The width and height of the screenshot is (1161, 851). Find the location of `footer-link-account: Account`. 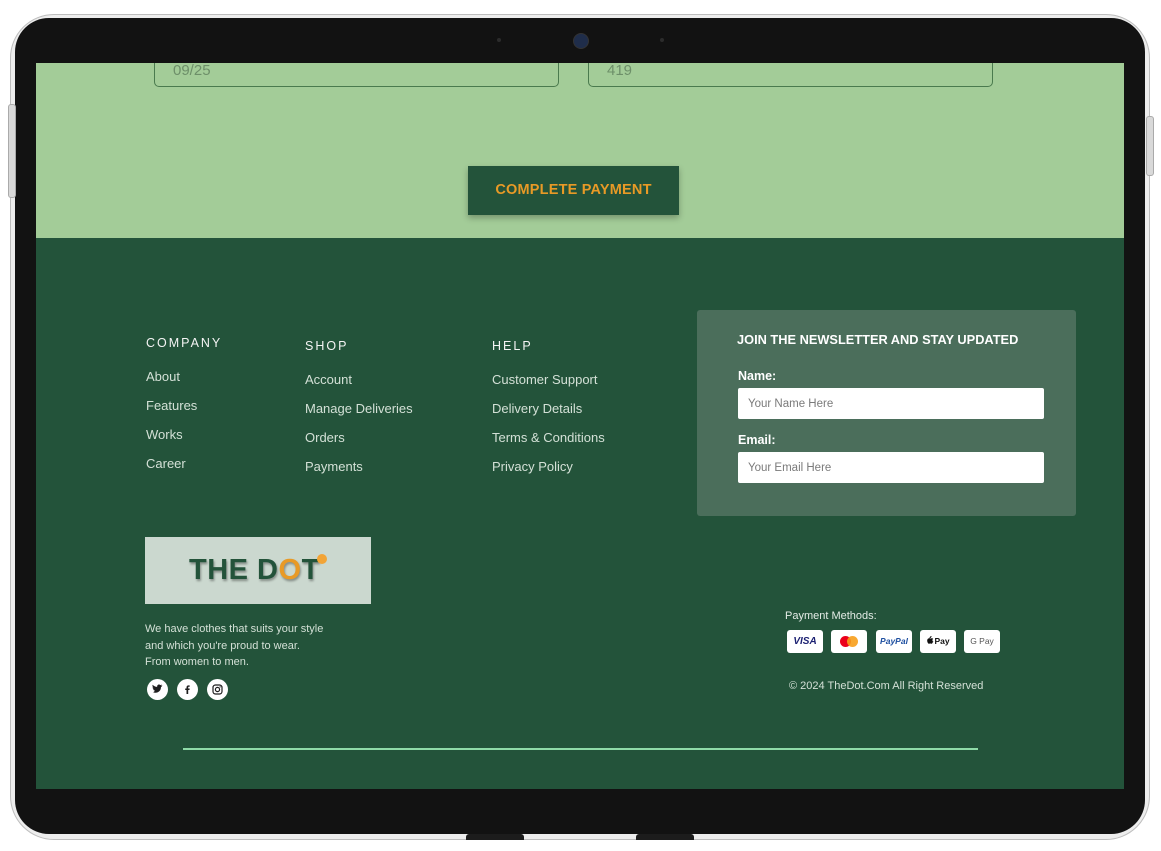

footer-link-account: Account is located at coordinates (328, 379).